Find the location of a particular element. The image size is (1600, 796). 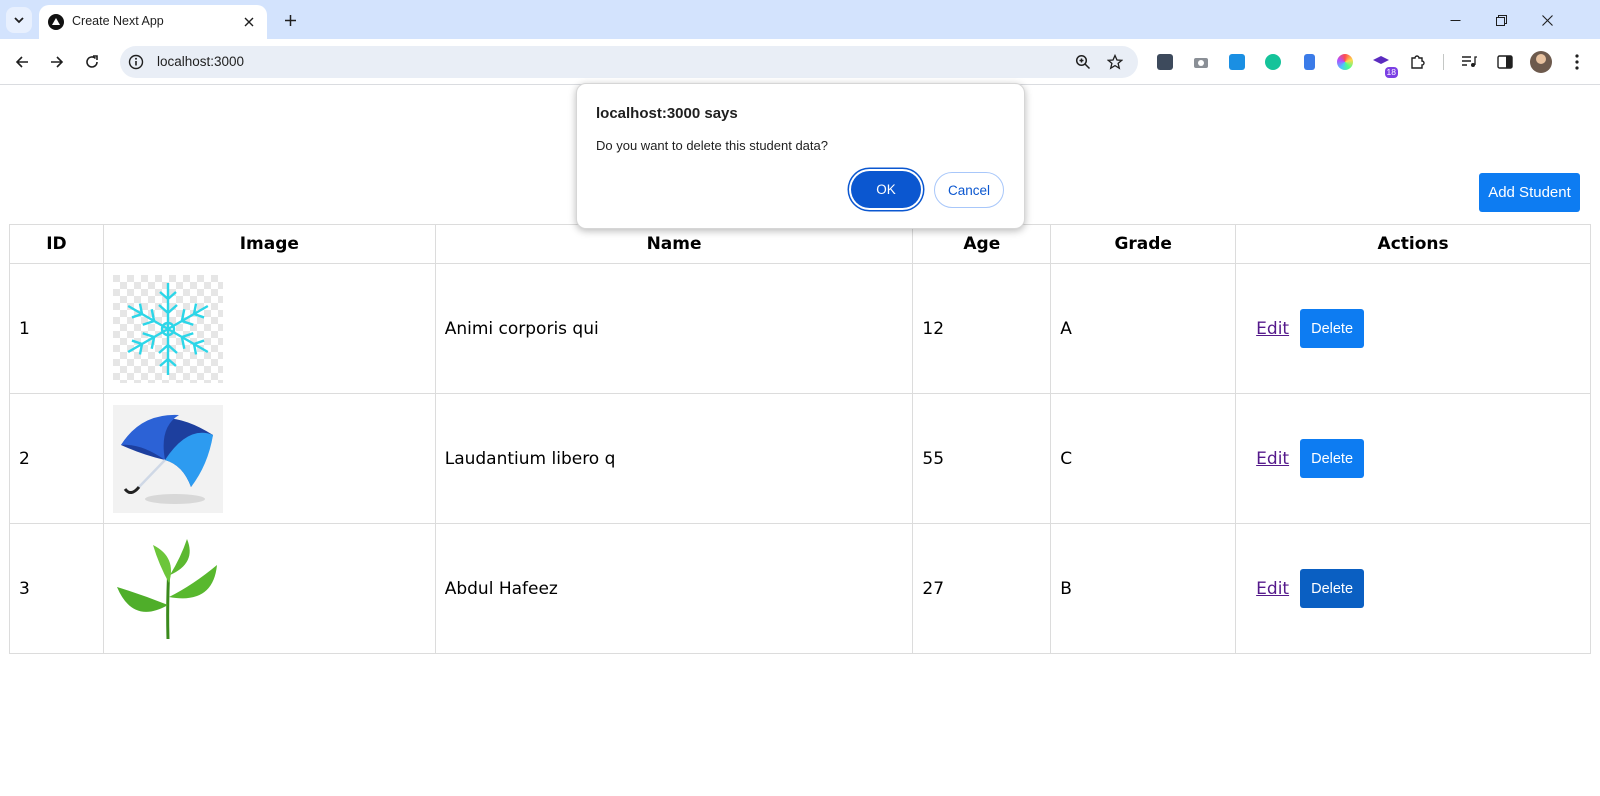

side-panel-icon is located at coordinates (1505, 62).